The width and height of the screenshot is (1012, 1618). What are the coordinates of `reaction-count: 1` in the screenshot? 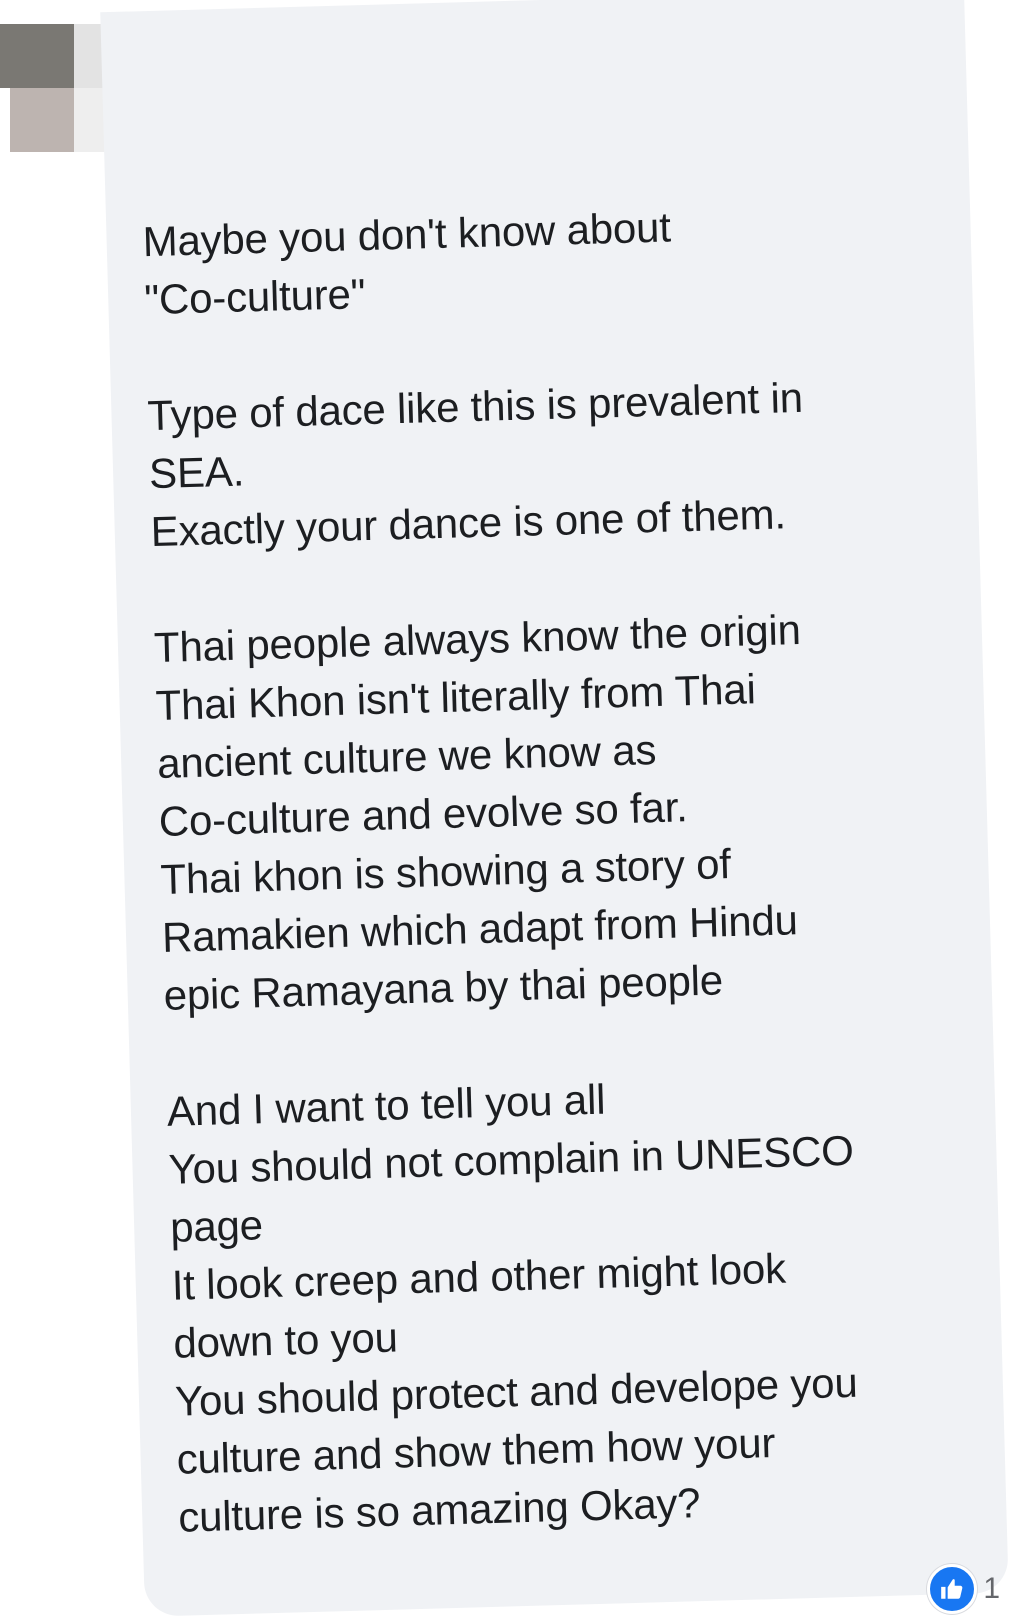 It's located at (991, 1588).